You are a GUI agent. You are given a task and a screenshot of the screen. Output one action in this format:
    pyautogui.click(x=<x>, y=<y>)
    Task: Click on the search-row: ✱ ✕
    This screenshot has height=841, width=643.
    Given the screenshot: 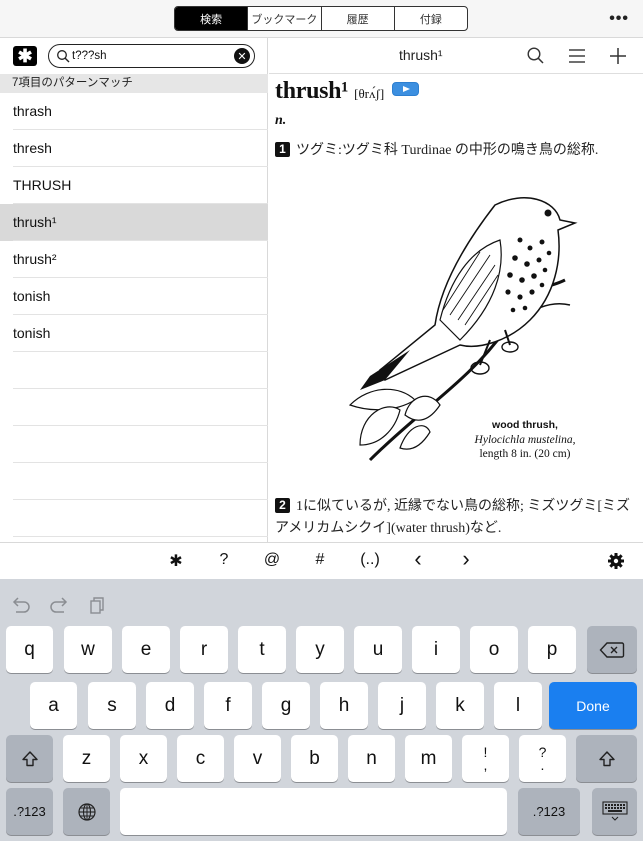 What is the action you would take?
    pyautogui.click(x=134, y=56)
    